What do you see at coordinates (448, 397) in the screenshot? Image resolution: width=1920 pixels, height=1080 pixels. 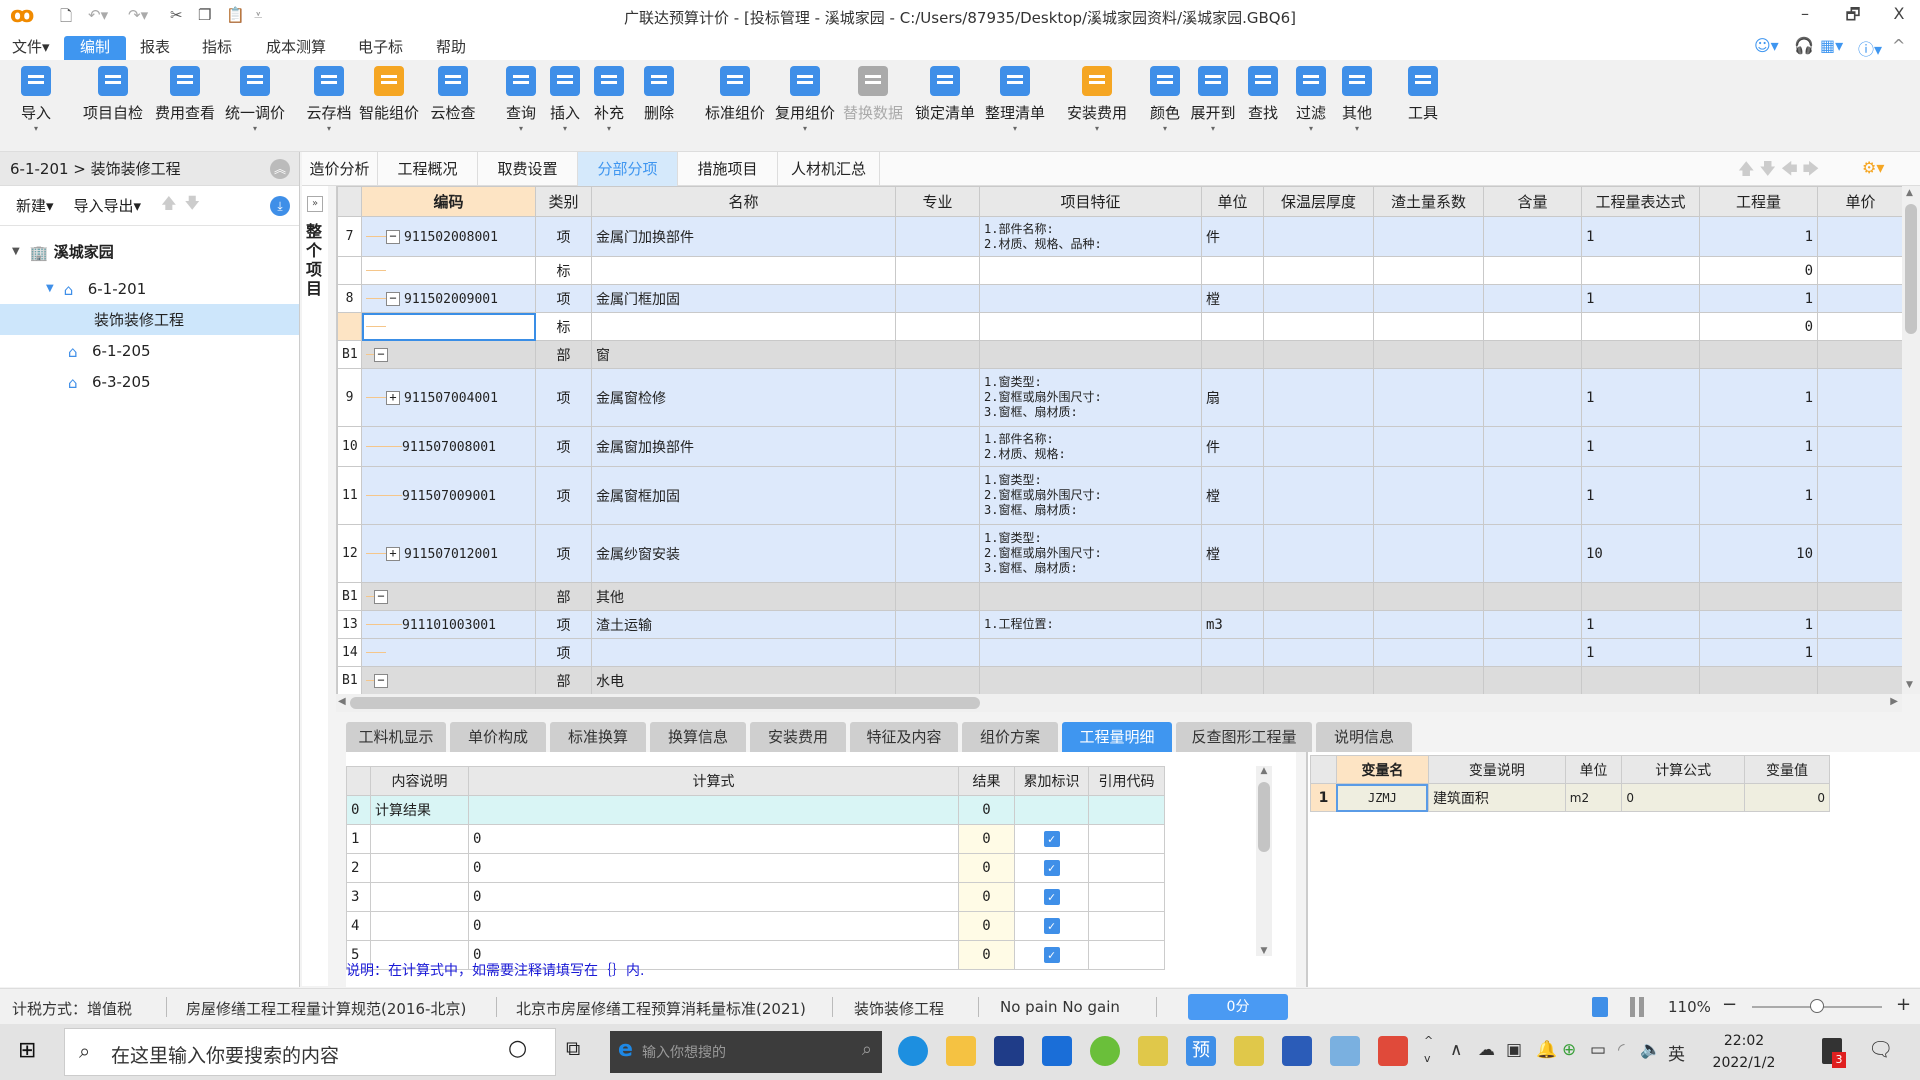 I see `code-cell: +911507004001` at bounding box center [448, 397].